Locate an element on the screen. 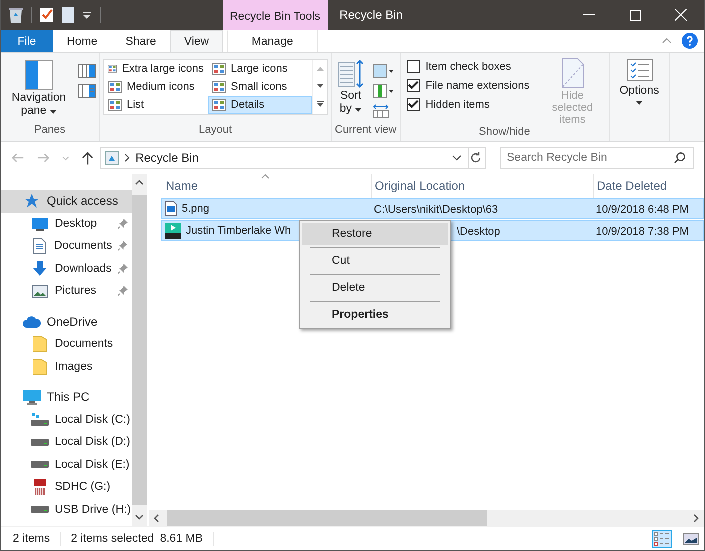  table-cell: C:\Users\nikit\Desktop\63 is located at coordinates (436, 210).